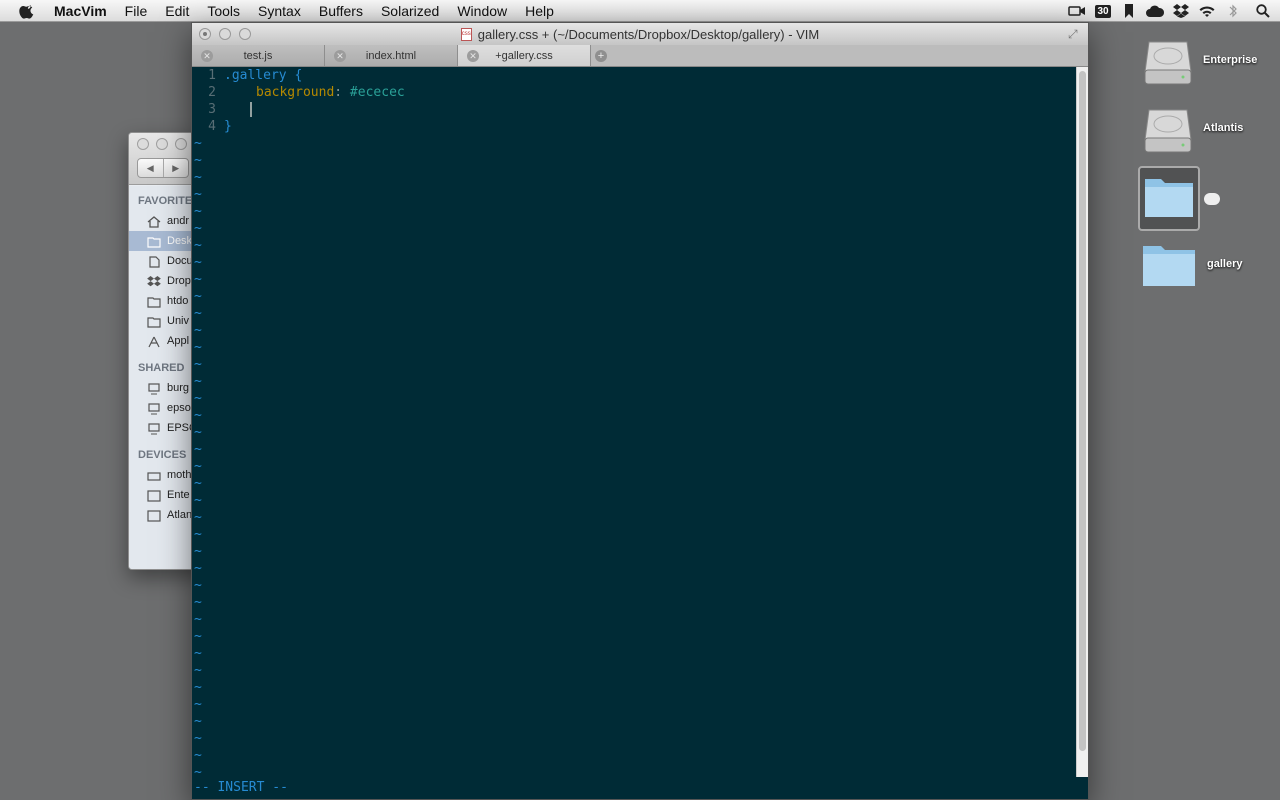  I want to click on menu-window: Window, so click(482, 11).